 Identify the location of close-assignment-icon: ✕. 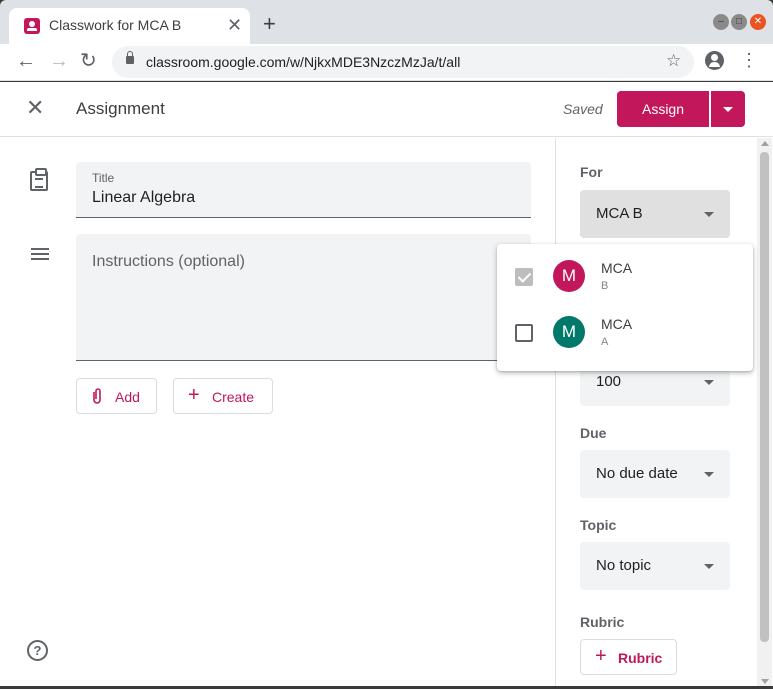
(35, 108).